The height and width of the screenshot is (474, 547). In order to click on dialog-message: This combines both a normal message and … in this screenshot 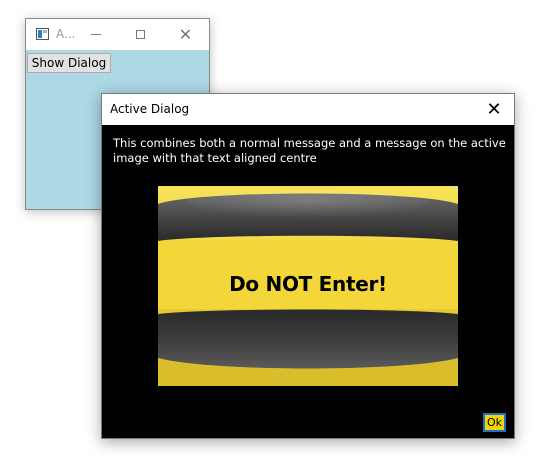, I will do `click(309, 150)`.